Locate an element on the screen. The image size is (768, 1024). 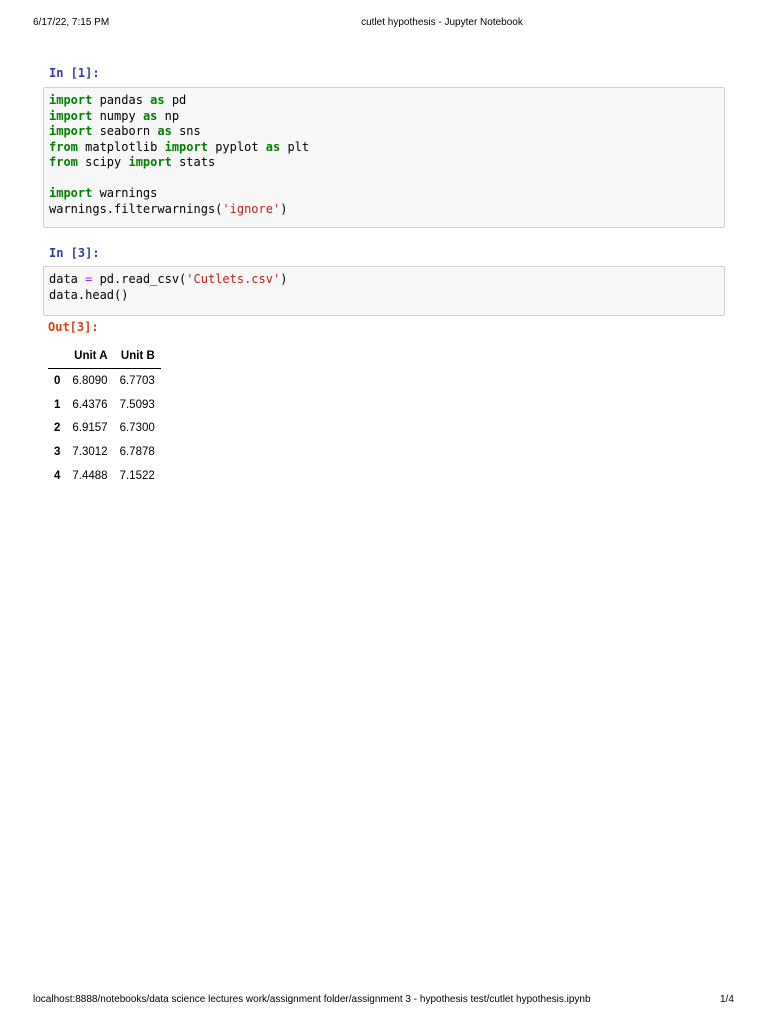
table-cell: 6.8090 is located at coordinates (90, 380).